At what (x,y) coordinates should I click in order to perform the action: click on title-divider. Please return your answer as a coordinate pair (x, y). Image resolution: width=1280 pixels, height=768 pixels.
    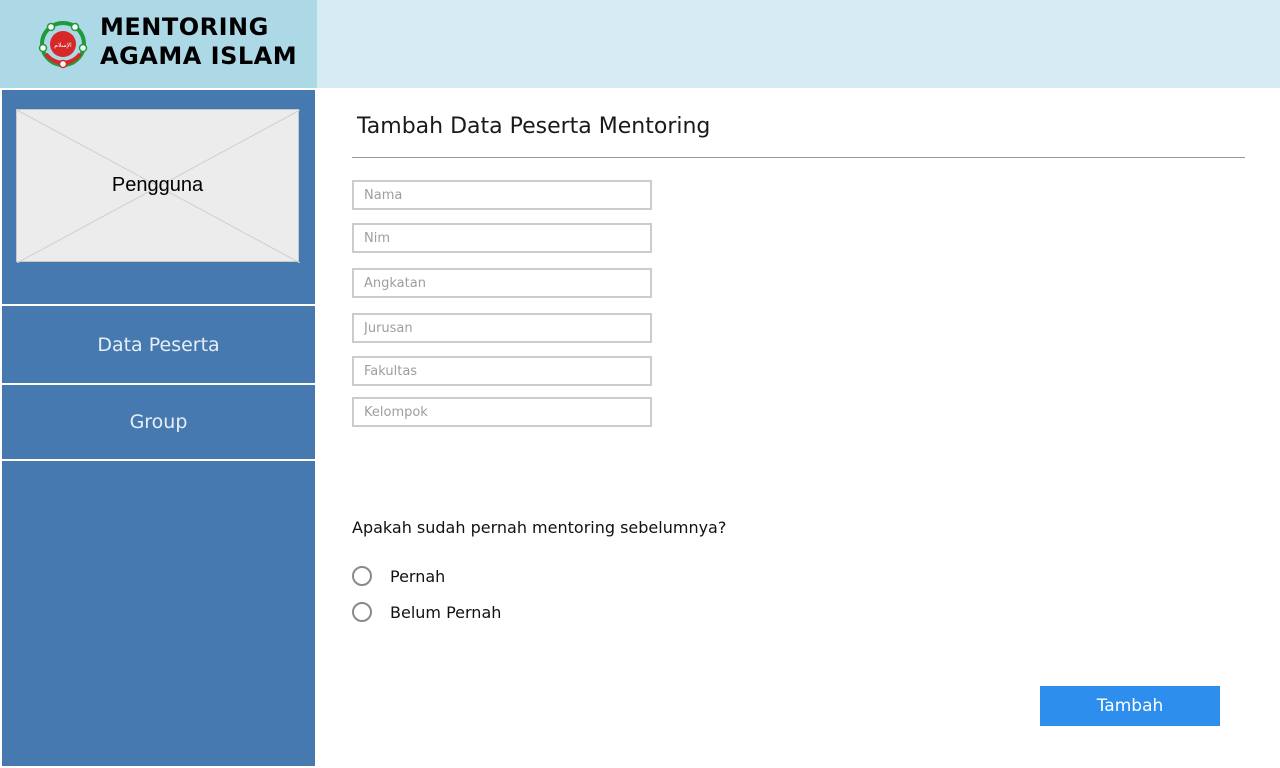
    Looking at the image, I should click on (798, 157).